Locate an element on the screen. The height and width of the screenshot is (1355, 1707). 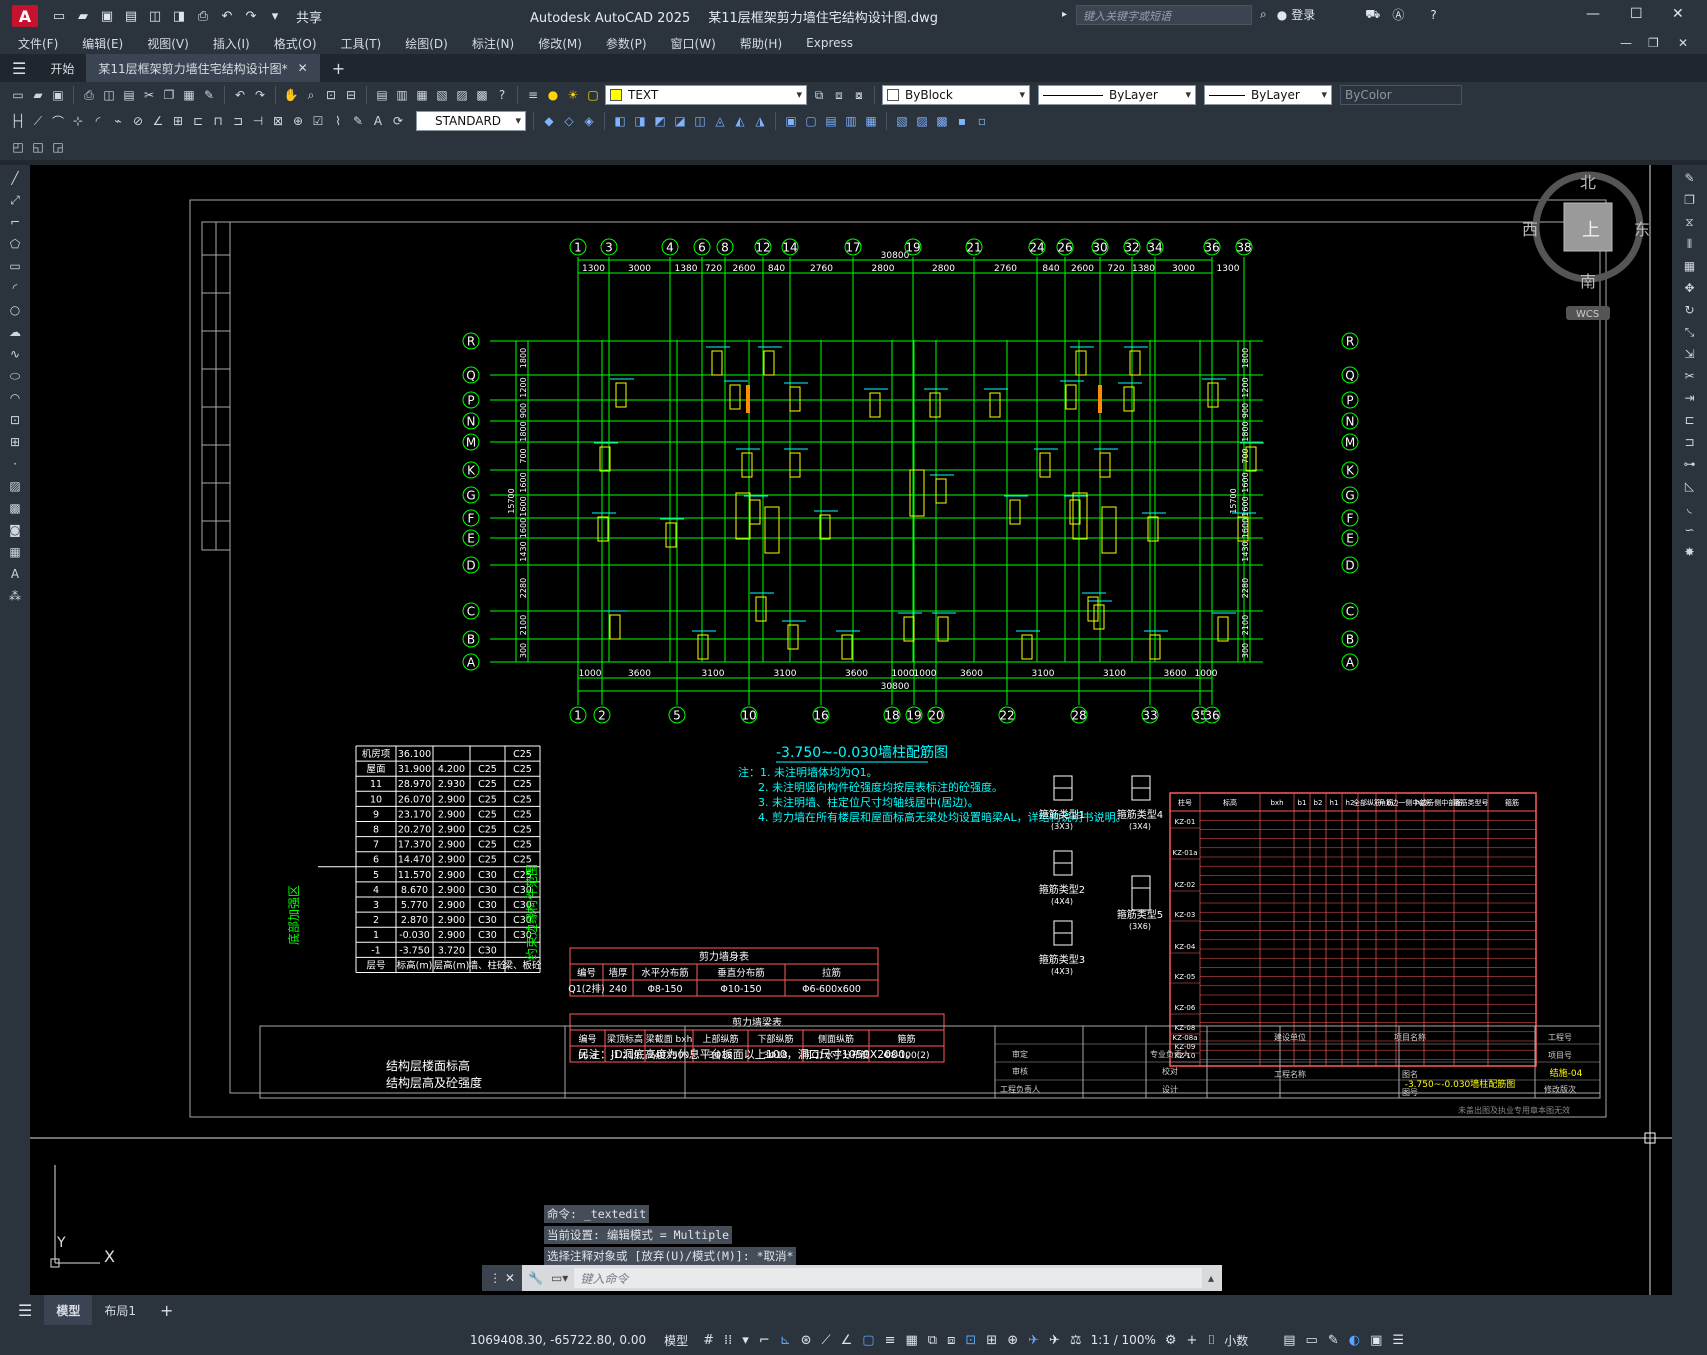
dim-ordinate-icon: ⊹ is located at coordinates (78, 121).